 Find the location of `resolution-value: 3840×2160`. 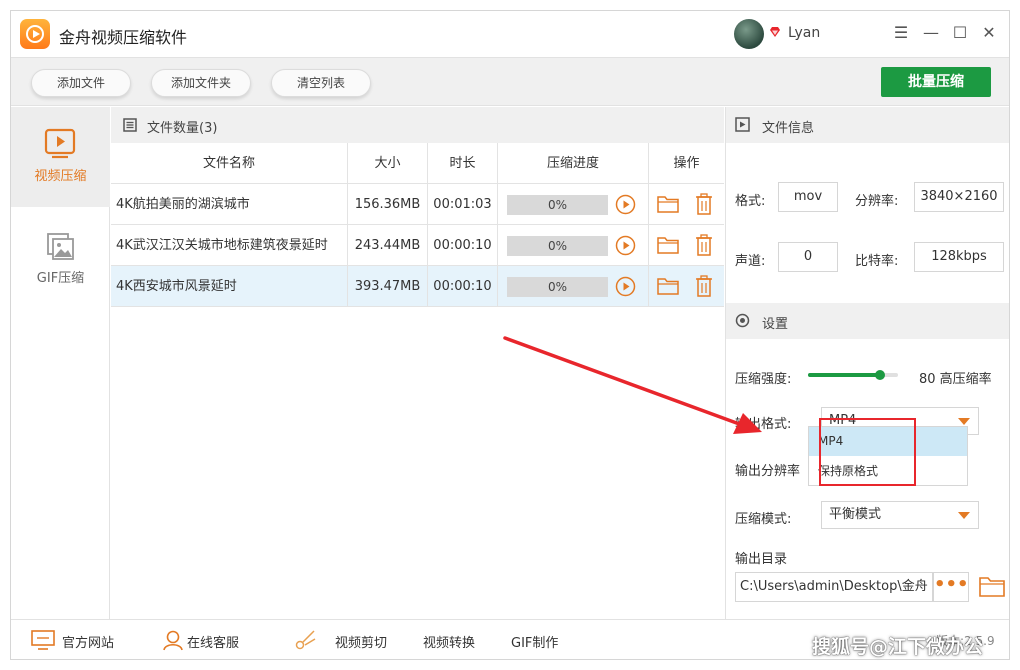

resolution-value: 3840×2160 is located at coordinates (959, 197).